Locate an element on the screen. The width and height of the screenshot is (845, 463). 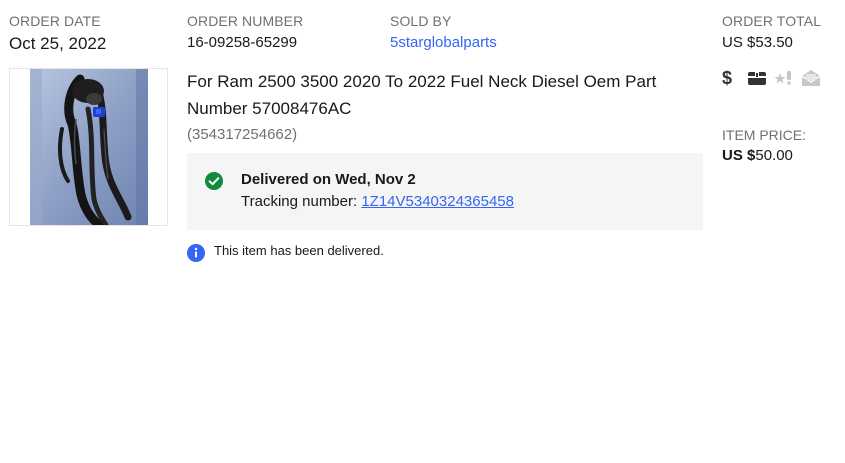
message-envelope-icon is located at coordinates (811, 78).